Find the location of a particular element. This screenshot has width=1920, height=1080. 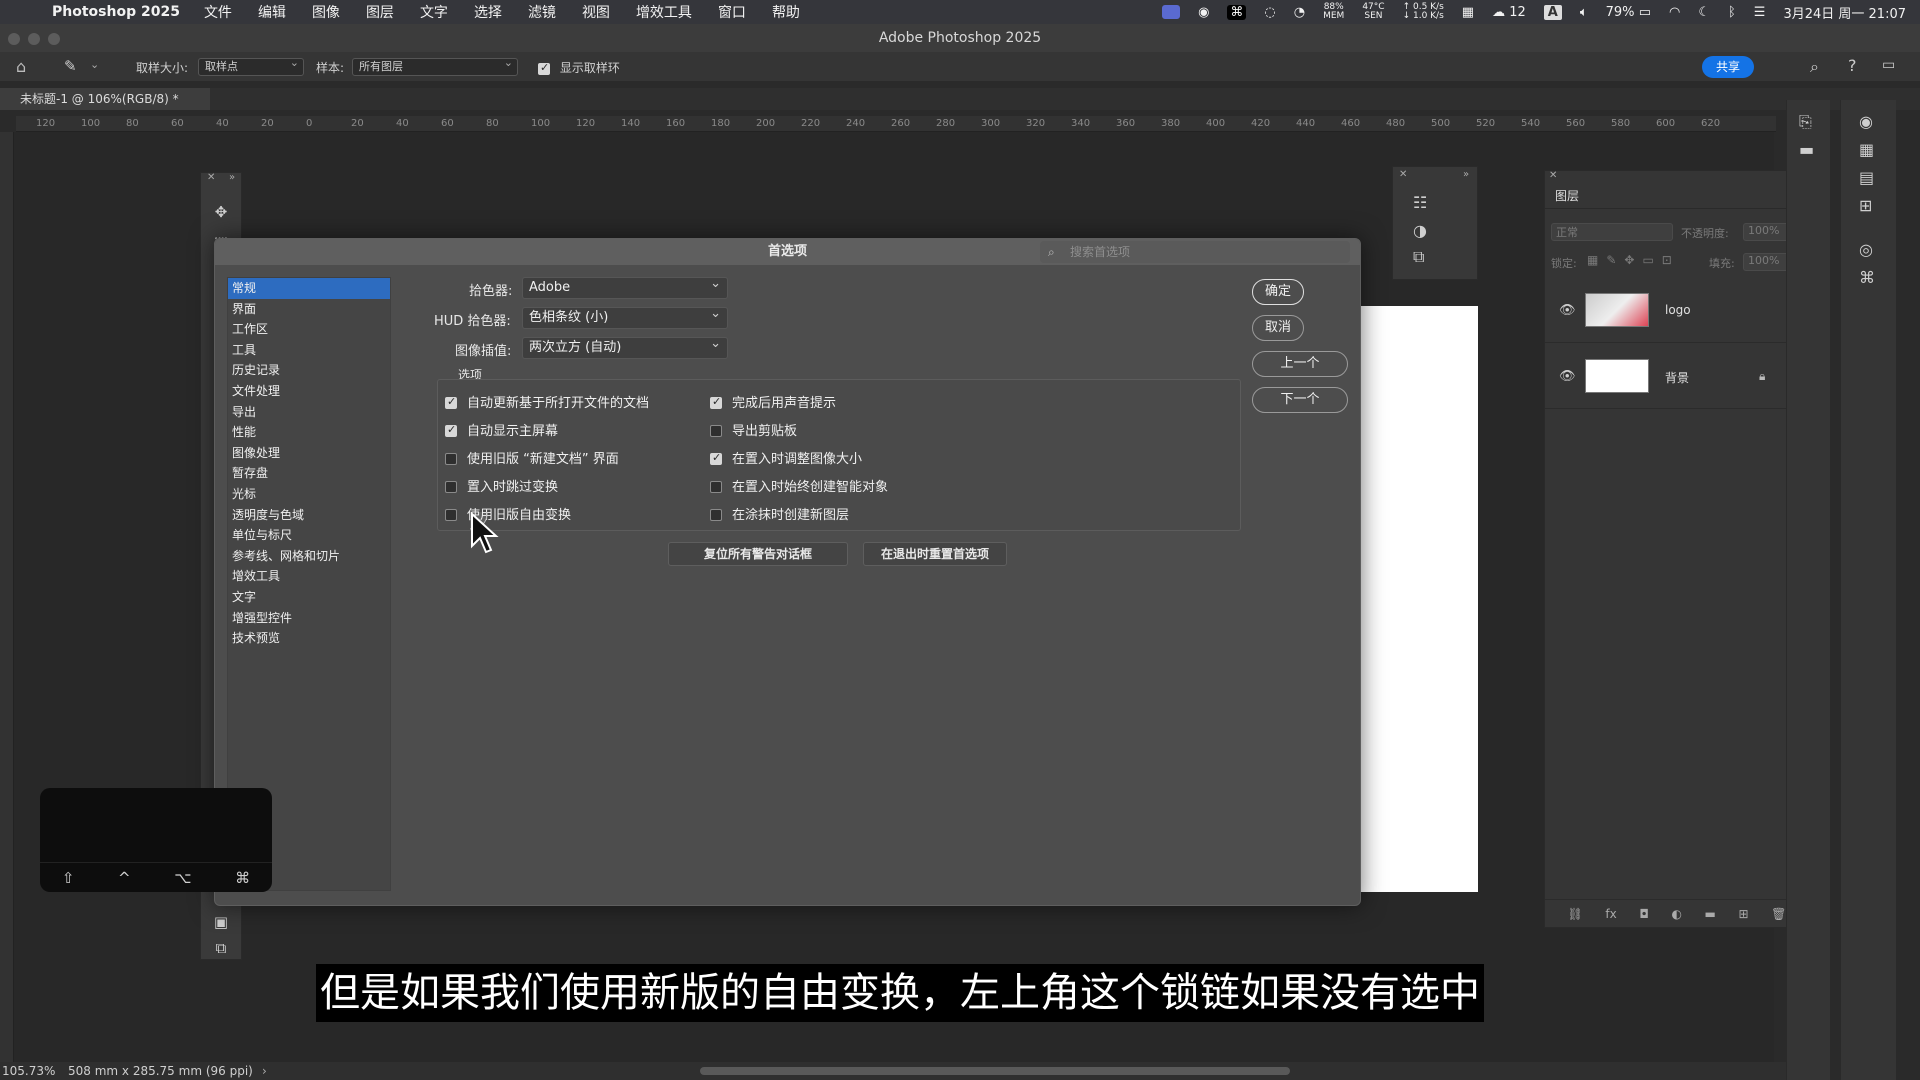

blend-mode-select: 正常 is located at coordinates (1612, 232).